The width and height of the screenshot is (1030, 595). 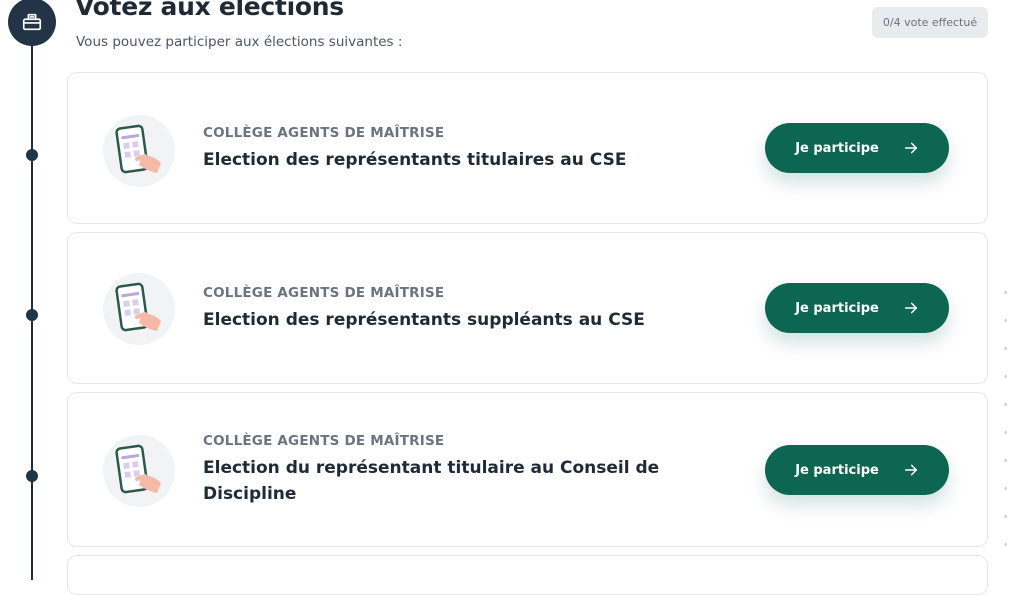 What do you see at coordinates (209, 10) in the screenshot?
I see `page-title: Votez aux élections` at bounding box center [209, 10].